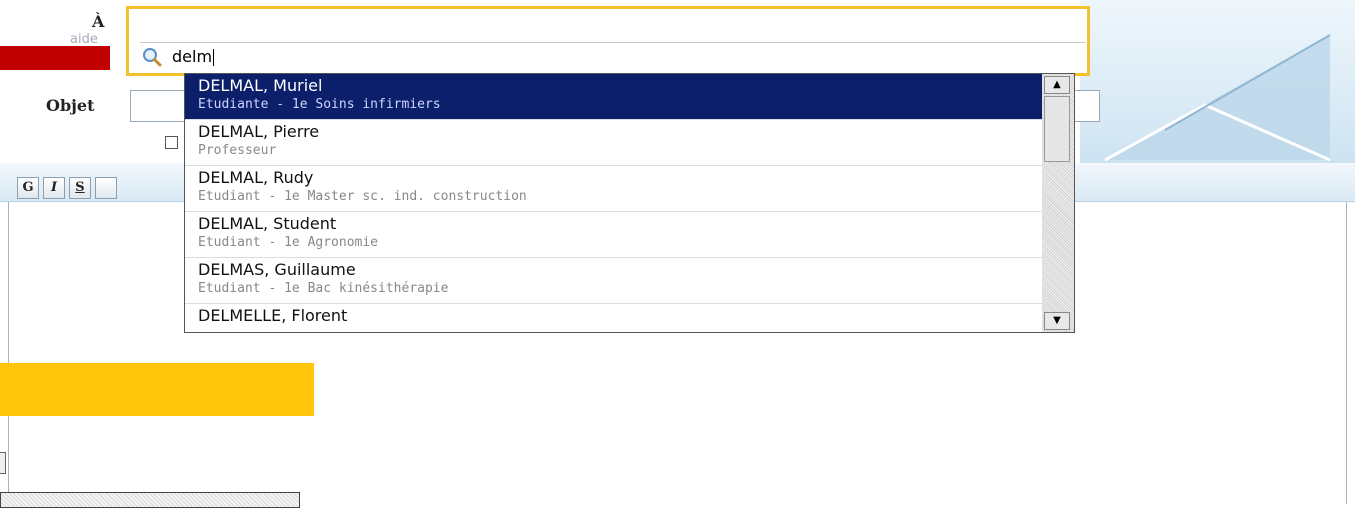  I want to click on option-checkbox, so click(171, 142).